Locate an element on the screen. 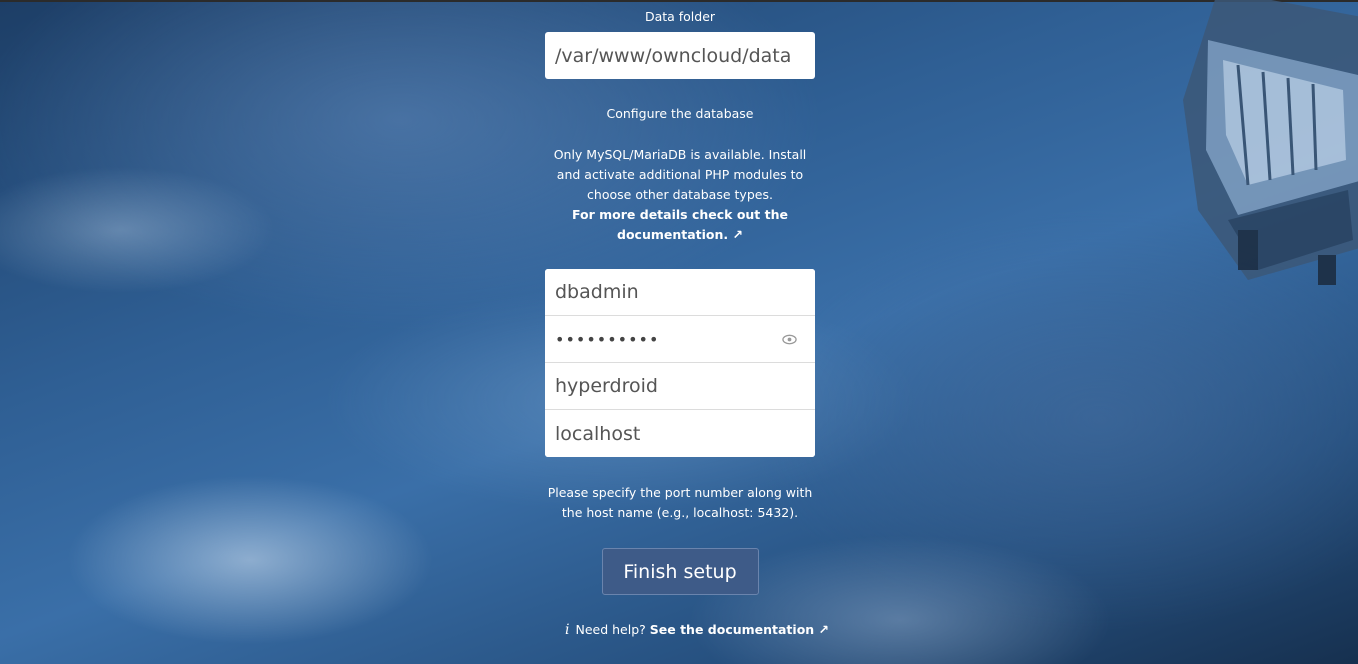 The image size is (1358, 664). help-prefix: Need help? is located at coordinates (610, 629).